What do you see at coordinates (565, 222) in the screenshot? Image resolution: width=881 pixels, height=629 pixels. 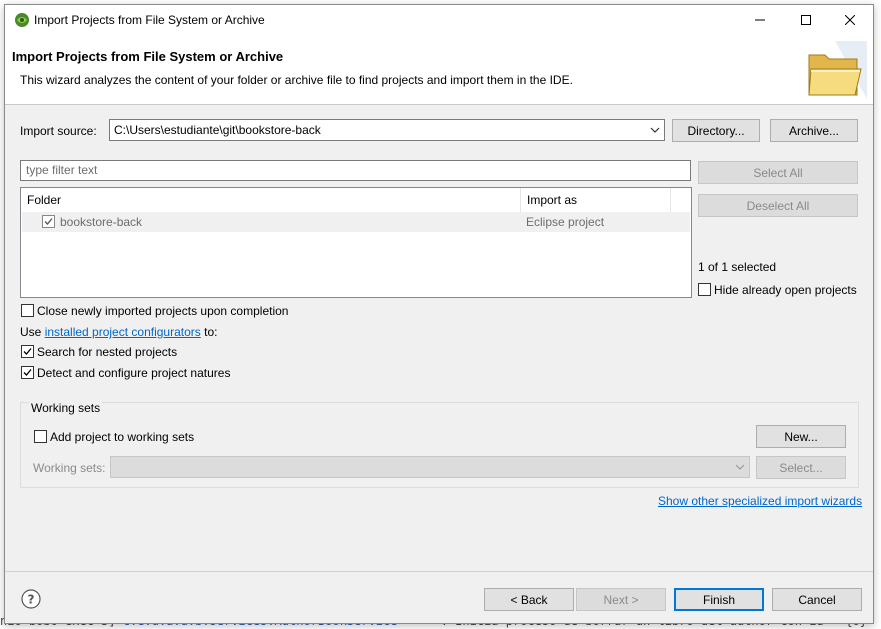 I see `row-import-as: Eclipse project` at bounding box center [565, 222].